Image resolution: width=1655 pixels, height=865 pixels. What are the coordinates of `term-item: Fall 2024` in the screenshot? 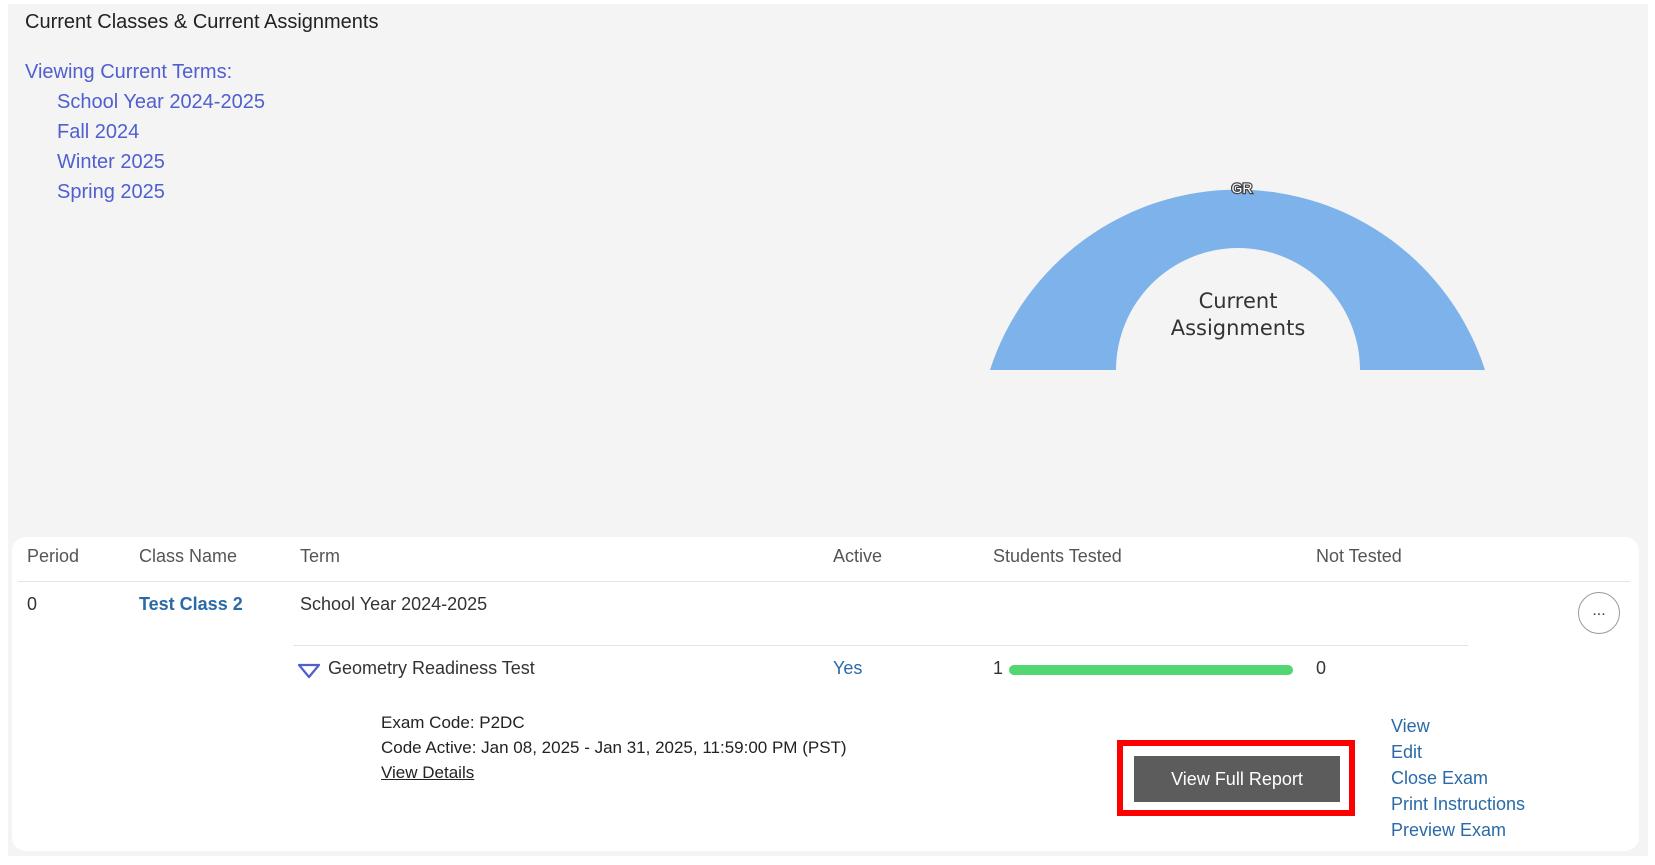 It's located at (161, 135).